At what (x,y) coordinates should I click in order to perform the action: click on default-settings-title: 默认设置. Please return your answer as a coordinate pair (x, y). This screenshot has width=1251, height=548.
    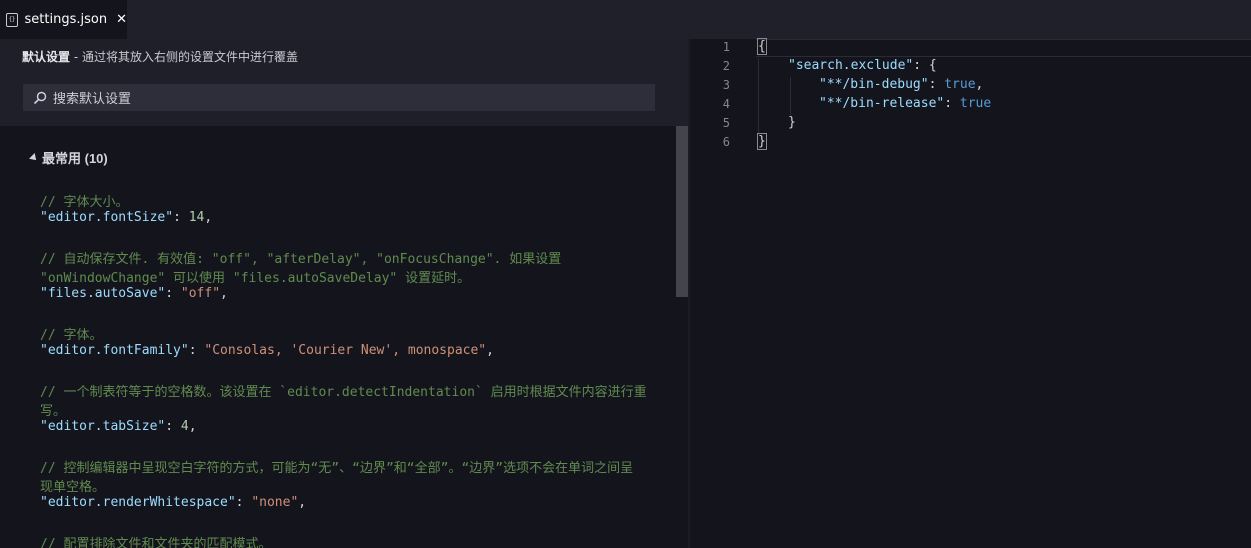
    Looking at the image, I should click on (46, 57).